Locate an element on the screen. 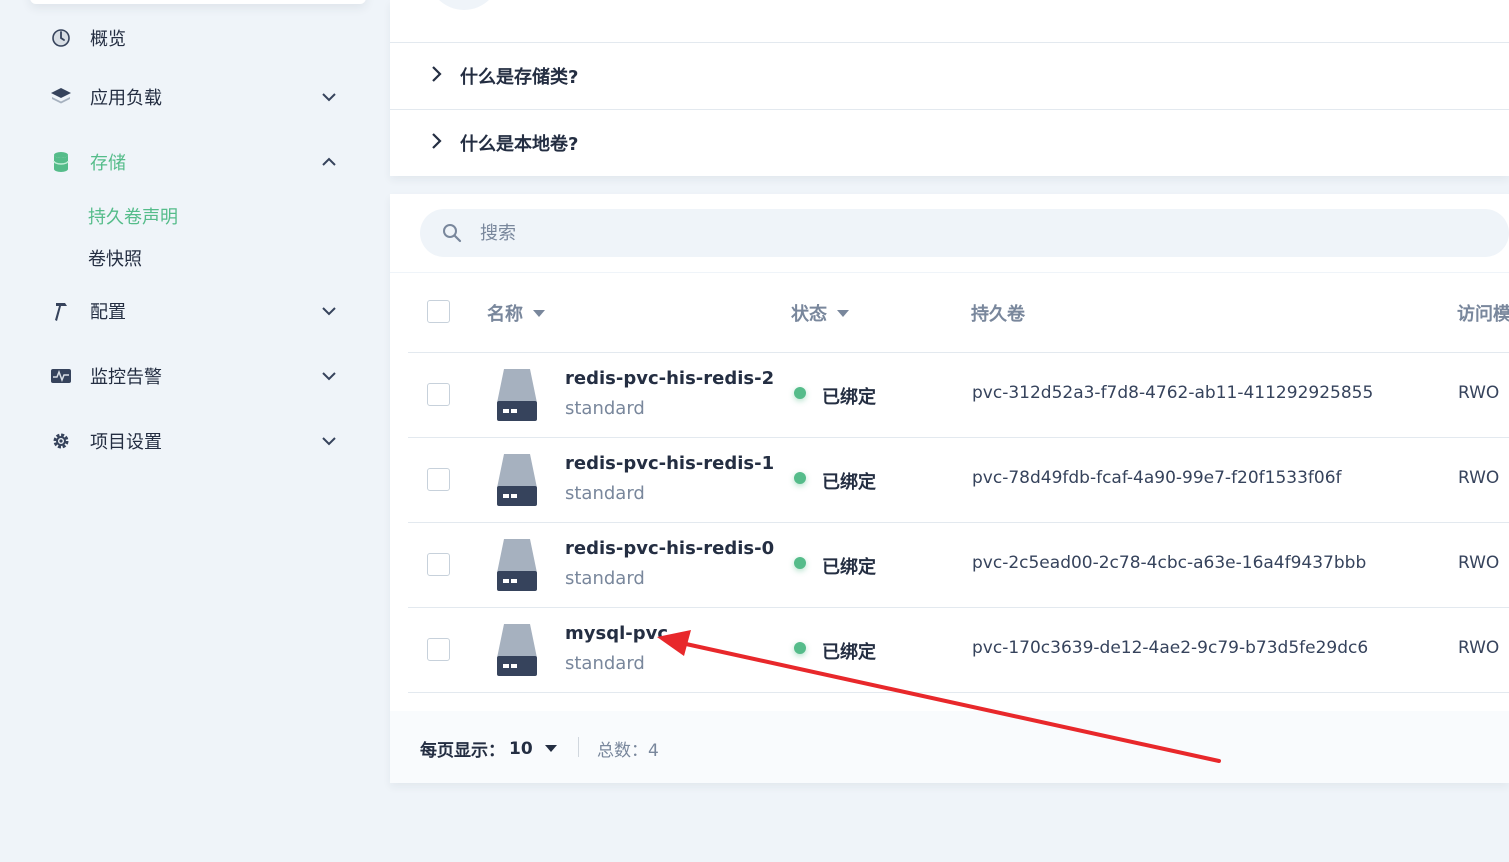  sidebar-item-config: 配置 is located at coordinates (200, 311).